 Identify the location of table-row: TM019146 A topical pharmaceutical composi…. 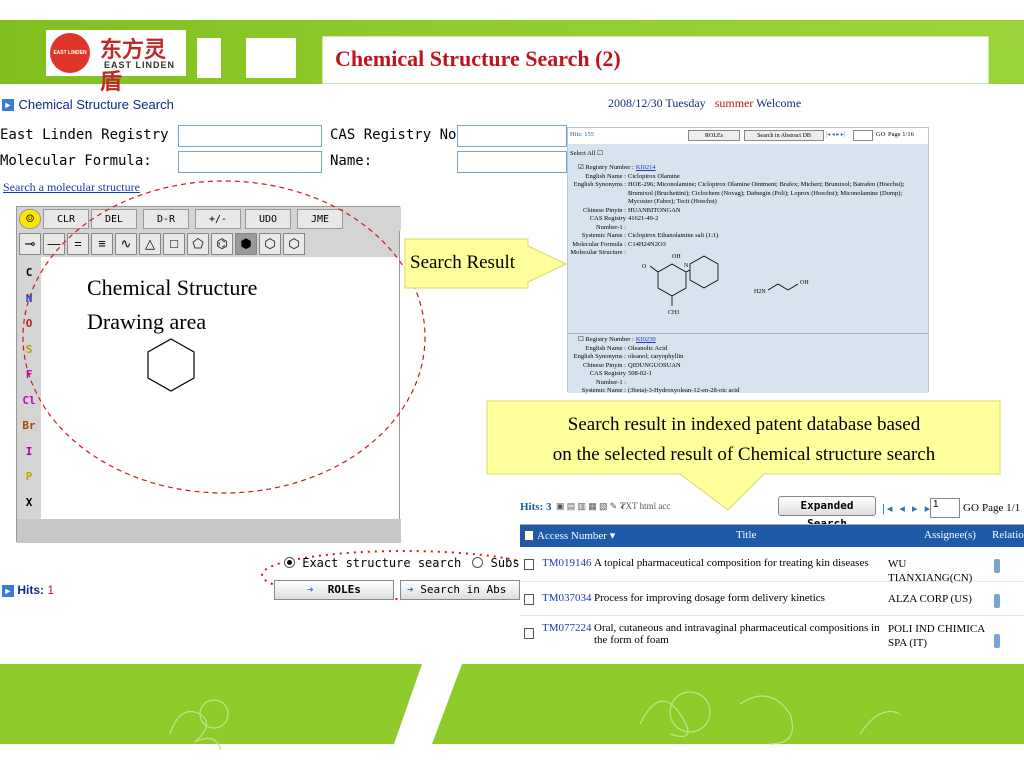
(772, 565).